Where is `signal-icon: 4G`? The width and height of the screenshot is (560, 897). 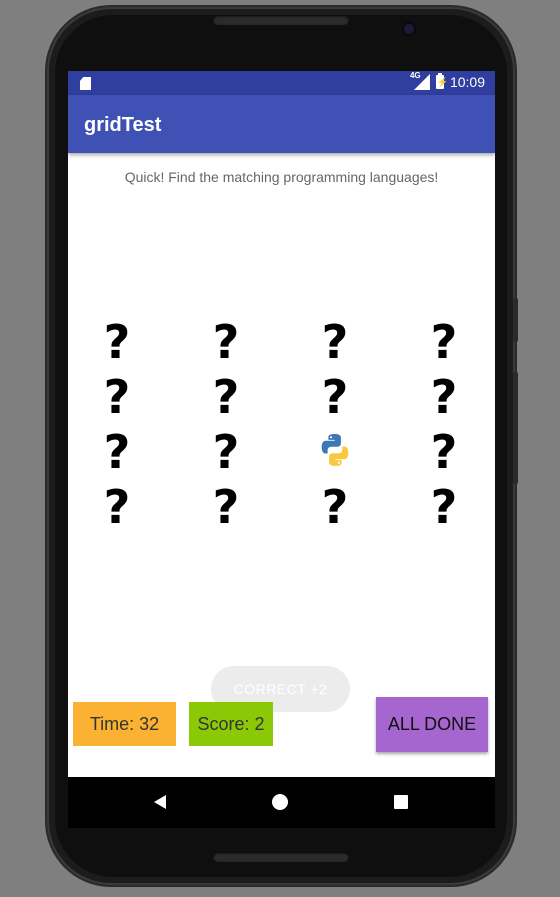
signal-icon: 4G is located at coordinates (419, 80).